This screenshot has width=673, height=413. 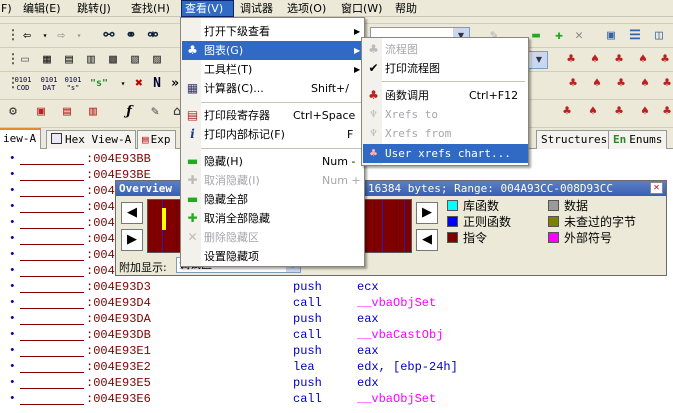 I want to click on string-type-button: "s", so click(x=99, y=84).